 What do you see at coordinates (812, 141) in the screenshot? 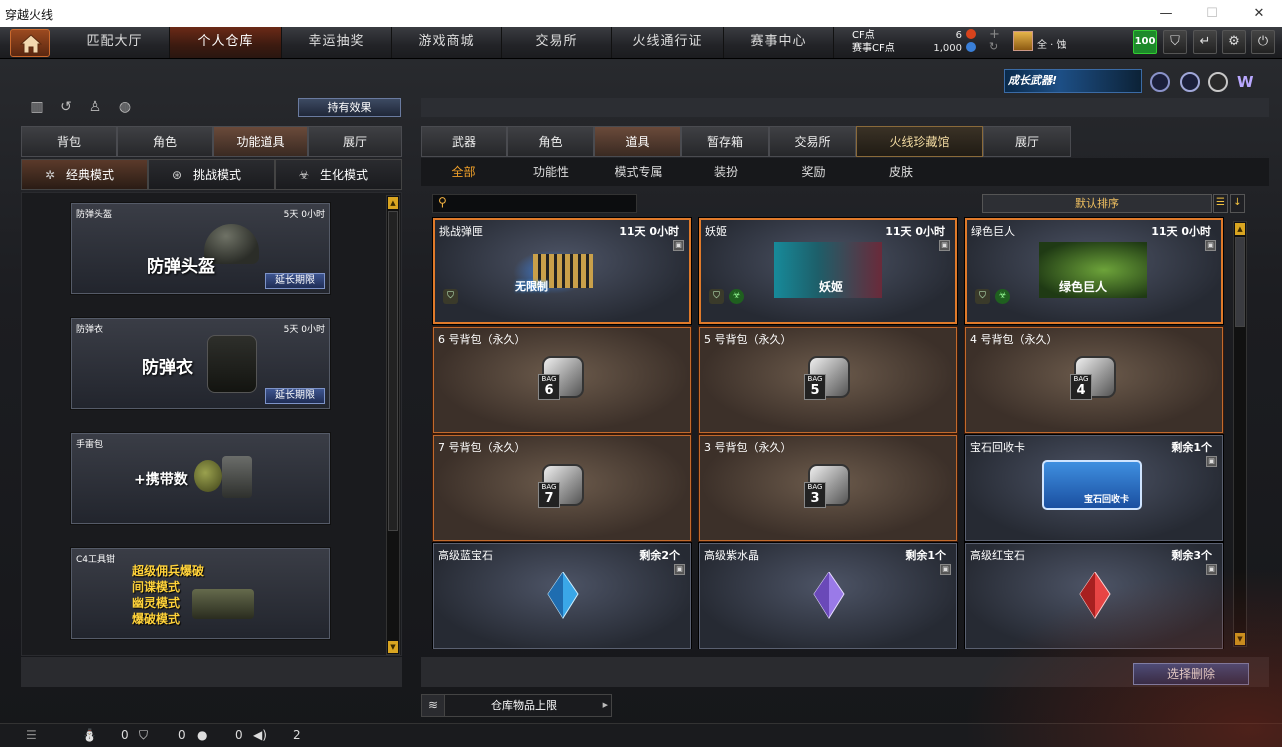
I see `right-tab-exchange: 交易所` at bounding box center [812, 141].